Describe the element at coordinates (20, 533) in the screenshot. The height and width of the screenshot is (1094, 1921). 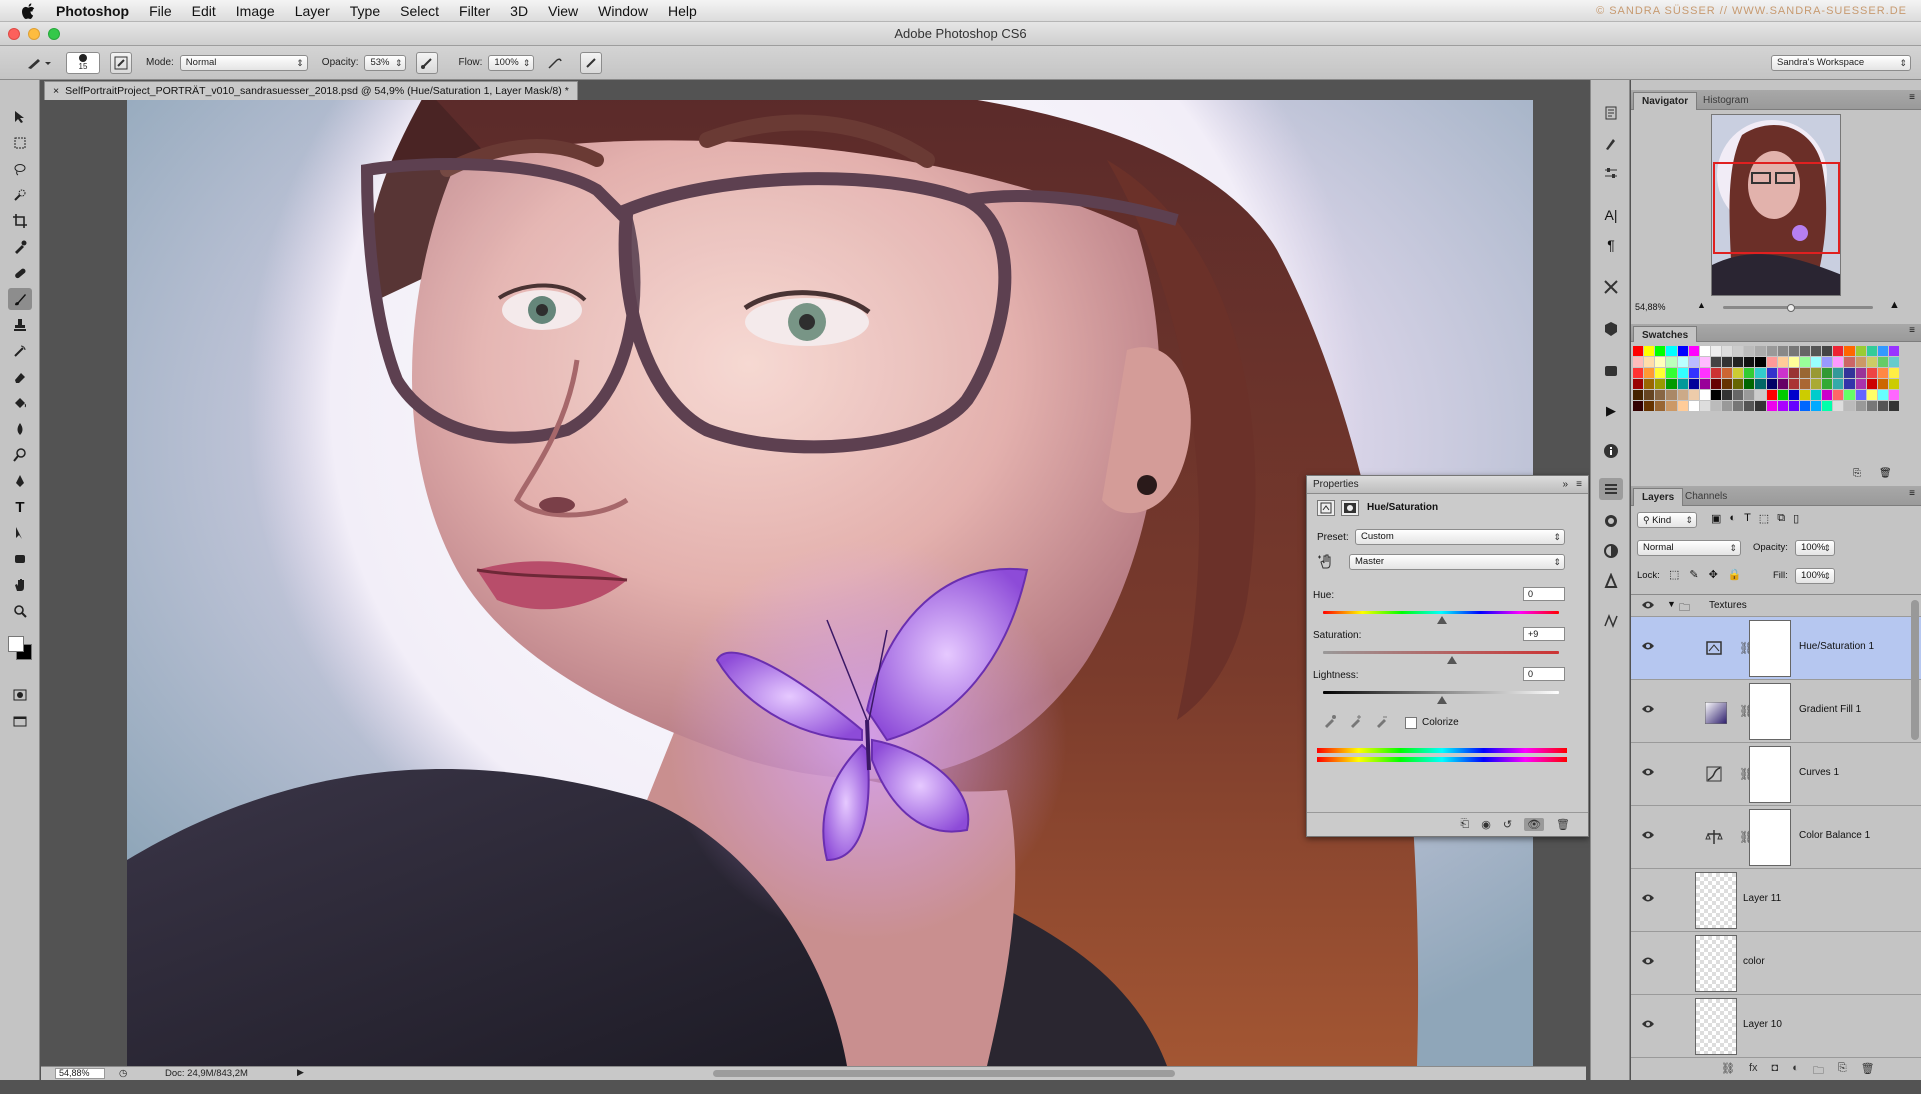
I see `path-selection-tool` at that location.